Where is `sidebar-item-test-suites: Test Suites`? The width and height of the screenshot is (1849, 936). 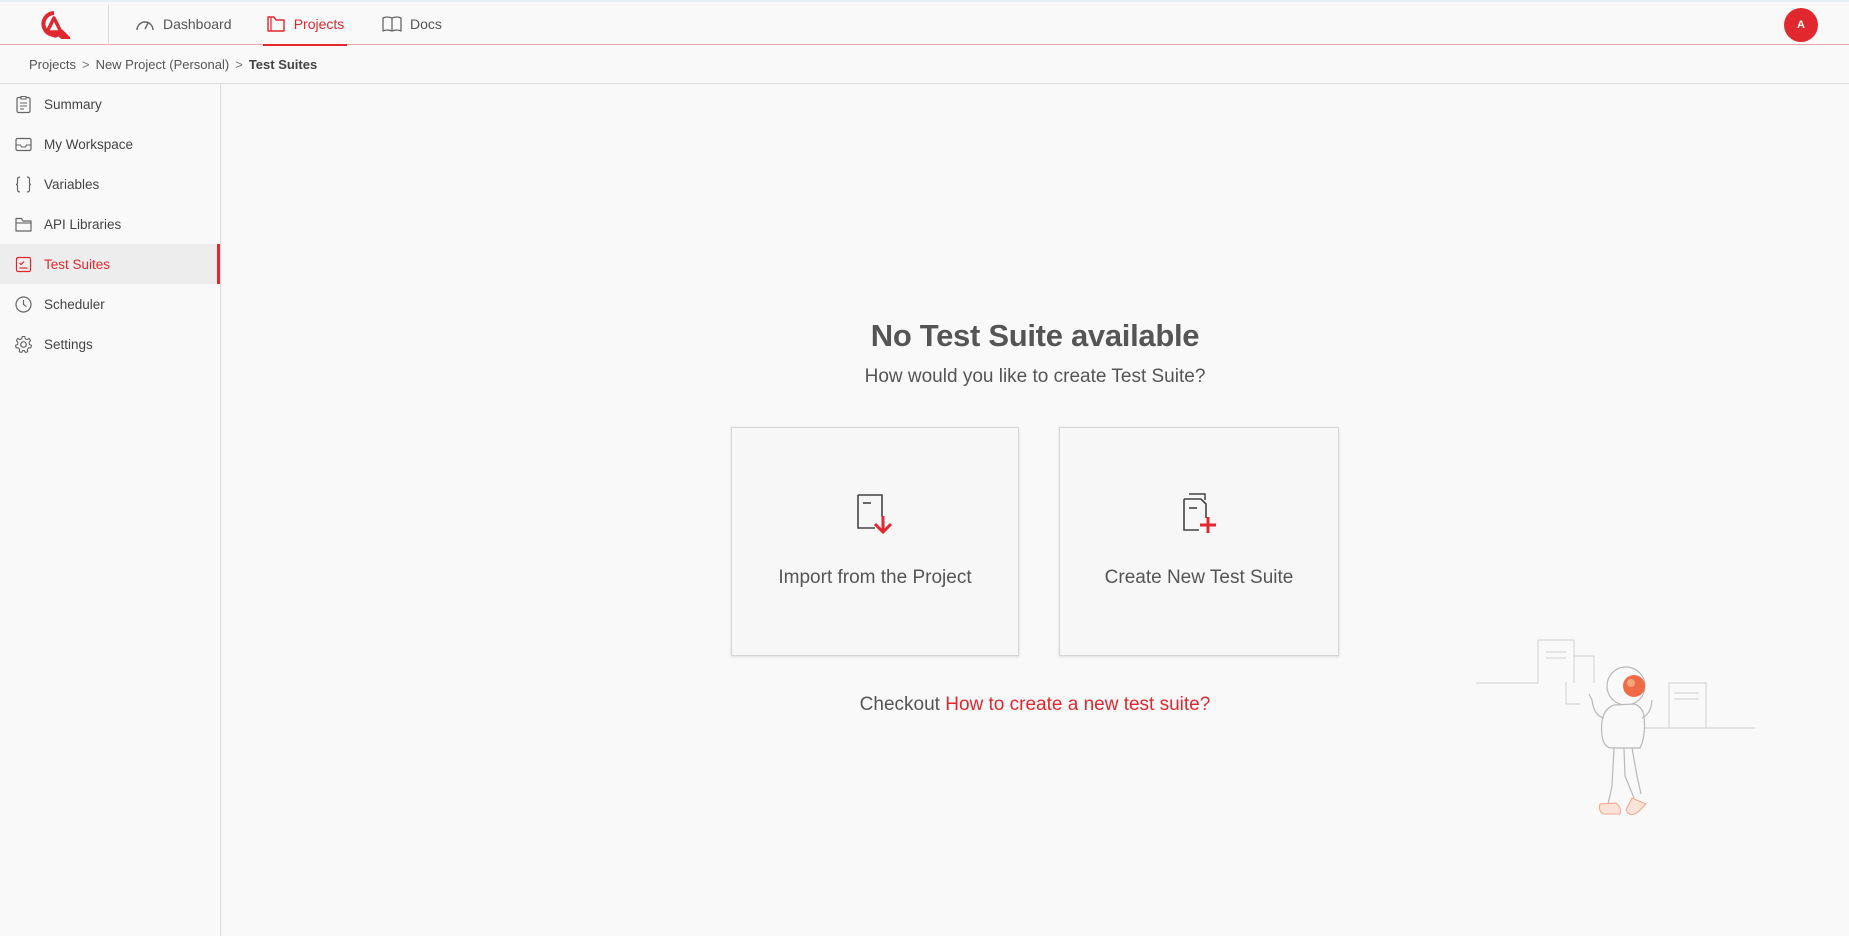
sidebar-item-test-suites: Test Suites is located at coordinates (110, 264).